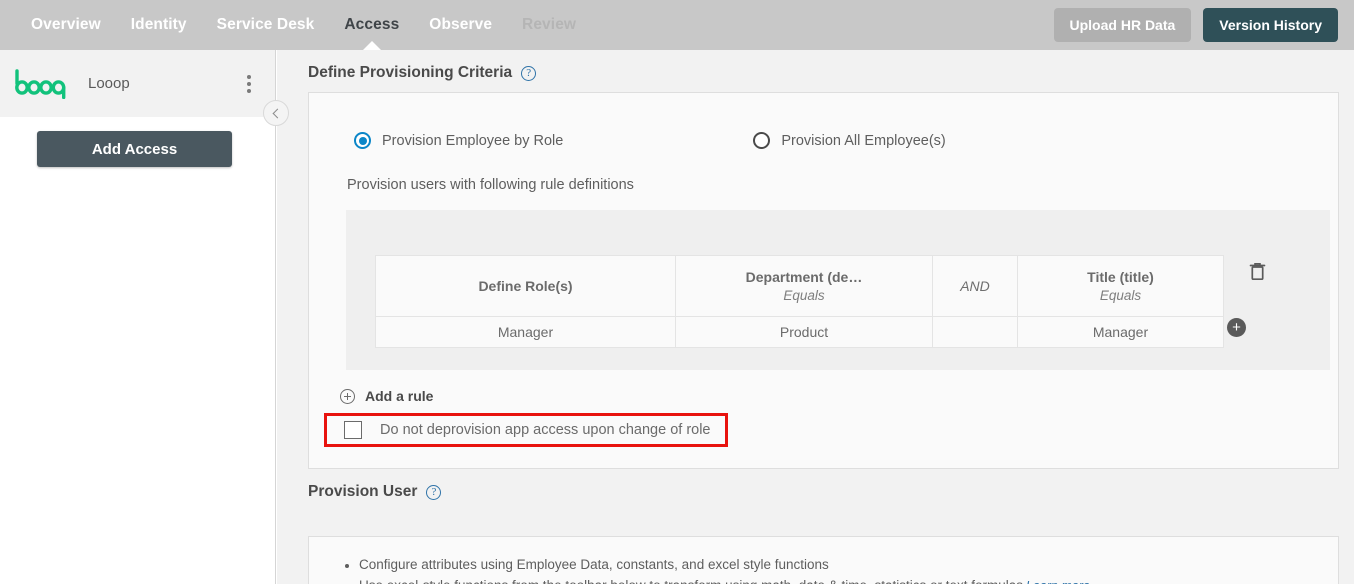 This screenshot has height=584, width=1354. Describe the element at coordinates (473, 140) in the screenshot. I see `radio-label-by-role: Provision Employee by Role` at that location.